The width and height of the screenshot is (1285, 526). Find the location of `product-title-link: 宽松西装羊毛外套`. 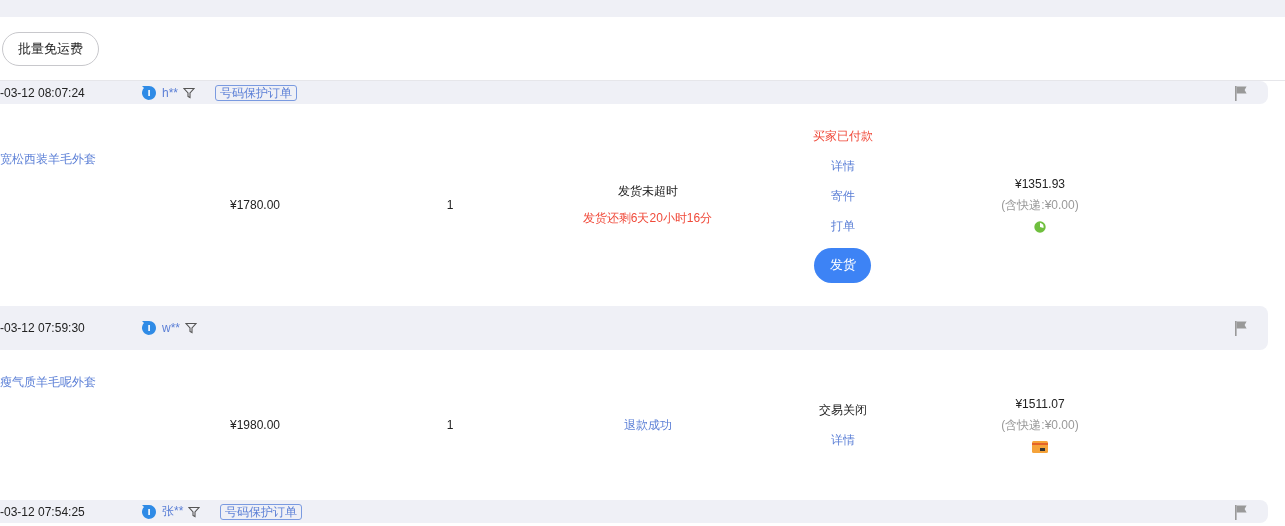

product-title-link: 宽松西装羊毛外套 is located at coordinates (80, 159).